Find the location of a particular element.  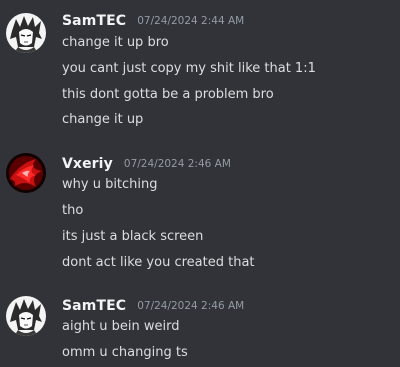

timestamp: 07/24/2024 2:44 AM is located at coordinates (191, 21).